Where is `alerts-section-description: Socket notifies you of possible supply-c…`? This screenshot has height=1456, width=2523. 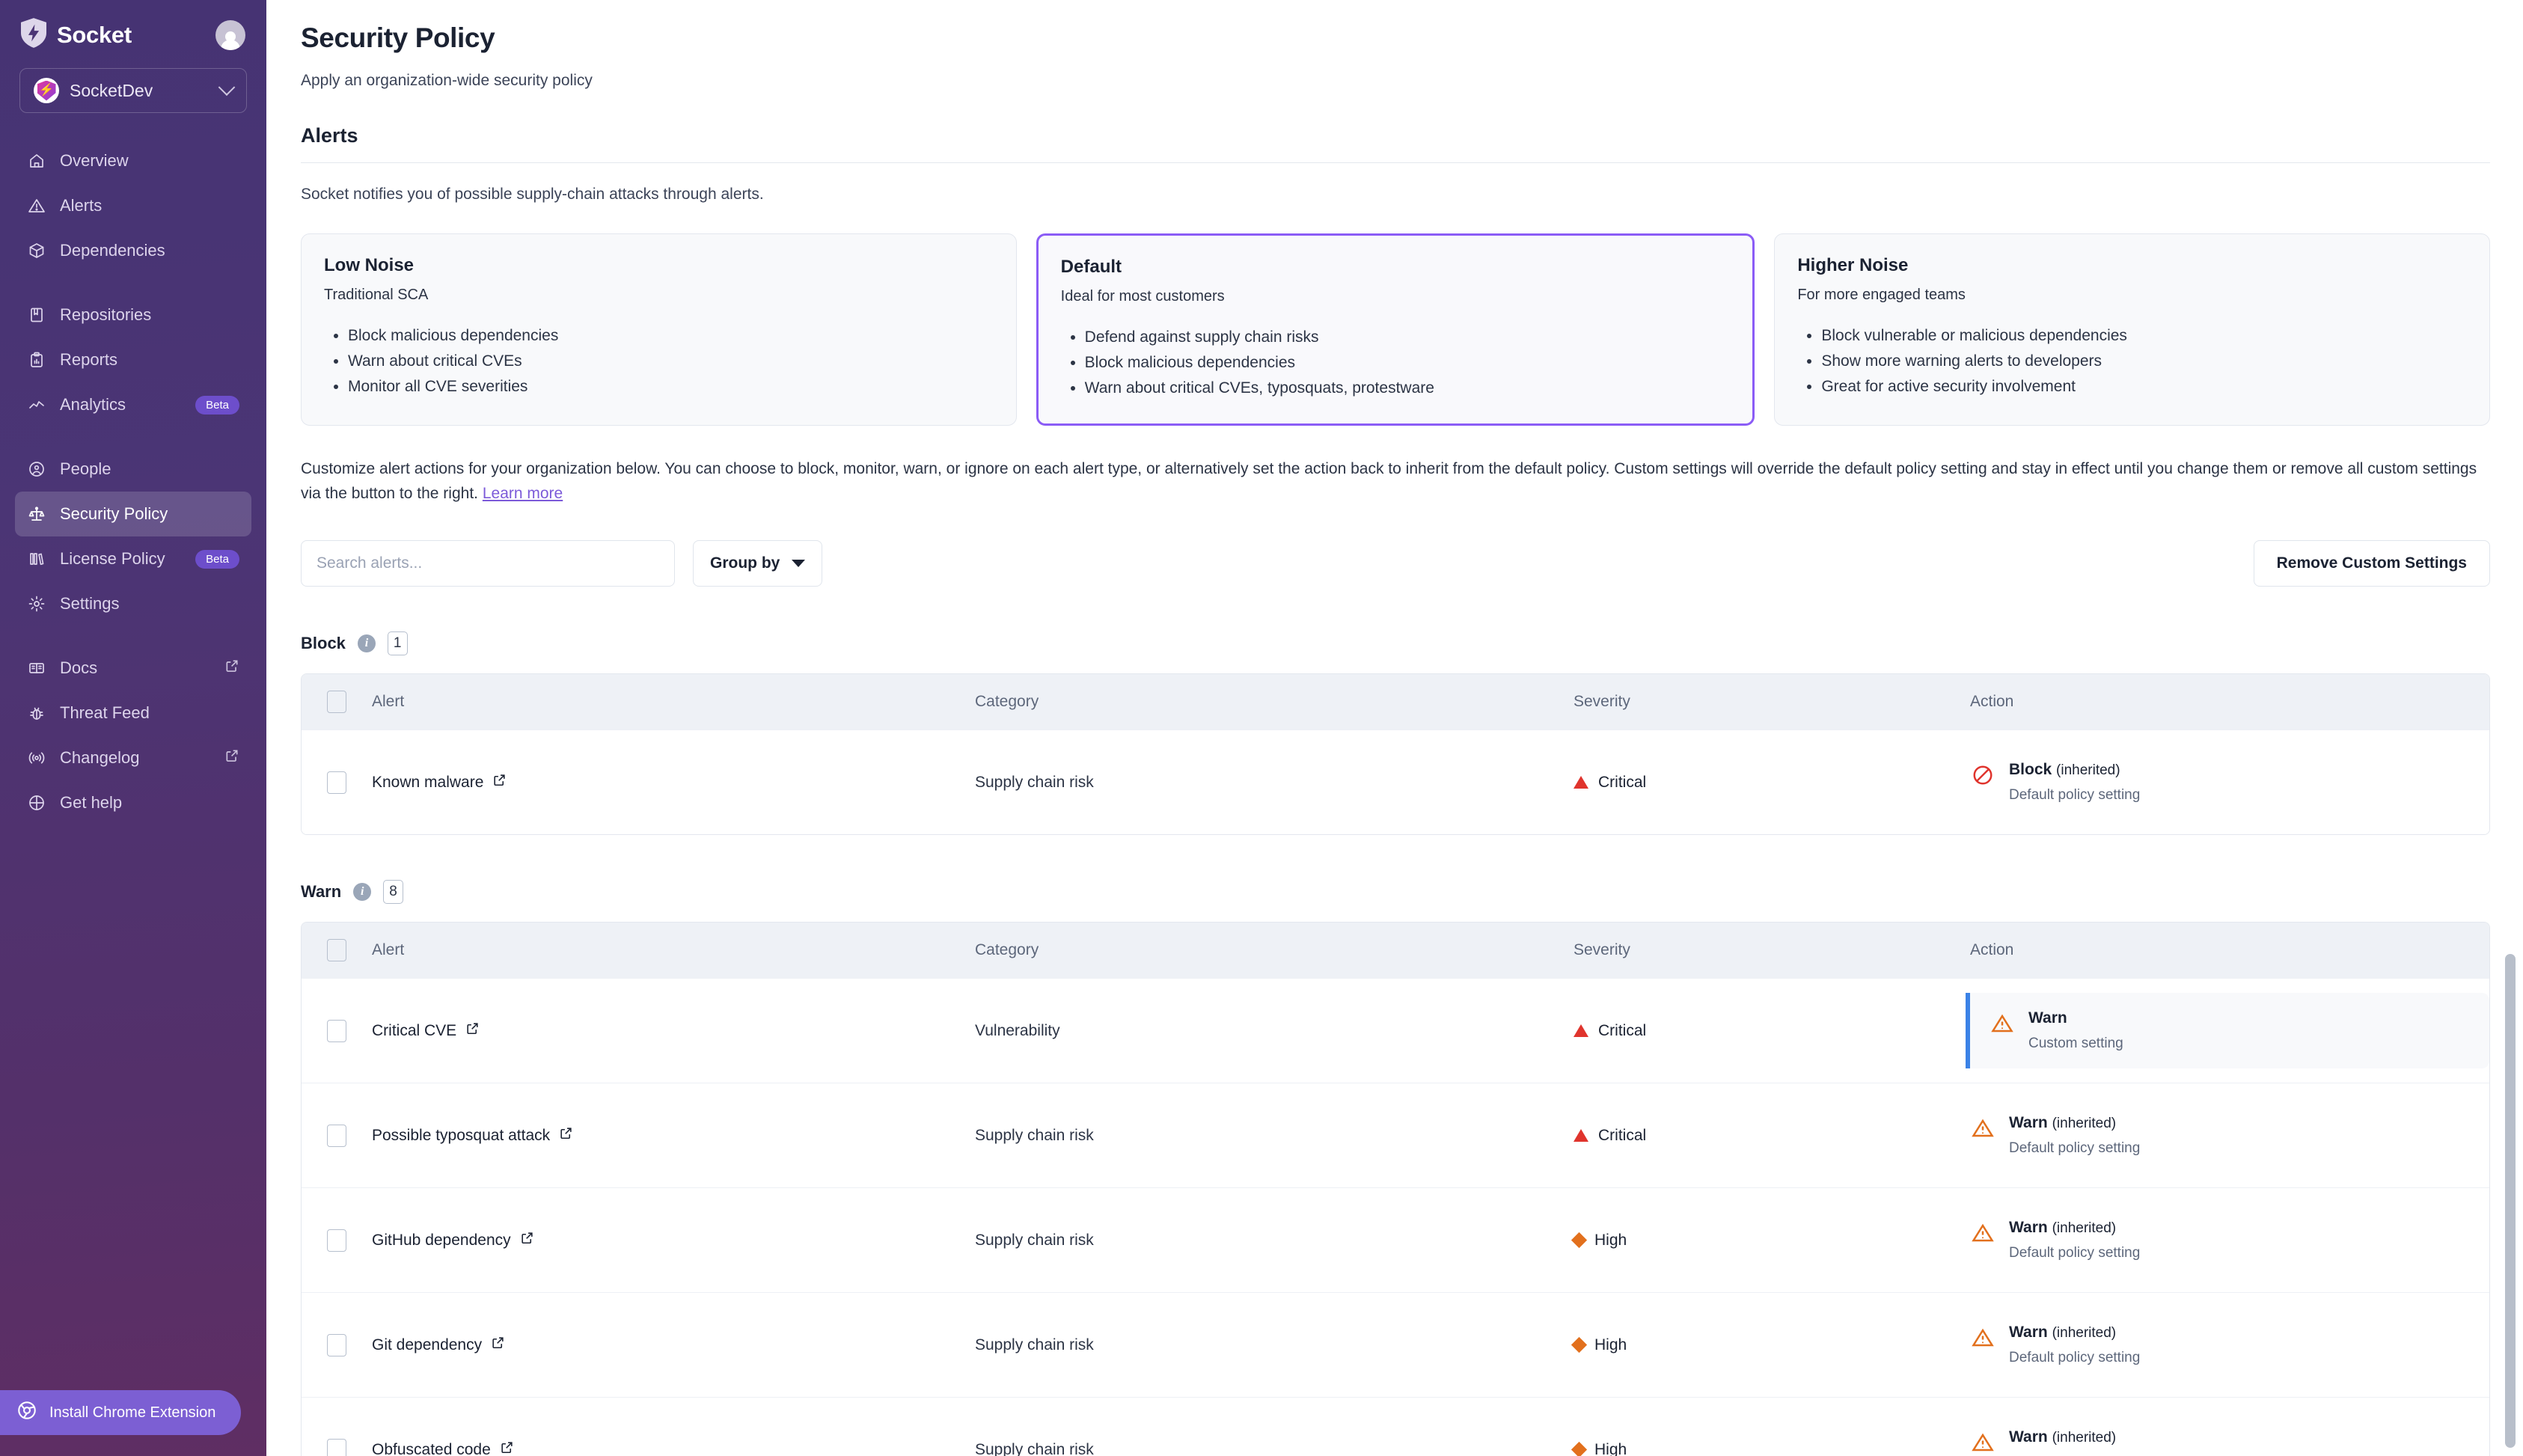 alerts-section-description: Socket notifies you of possible supply-c… is located at coordinates (532, 194).